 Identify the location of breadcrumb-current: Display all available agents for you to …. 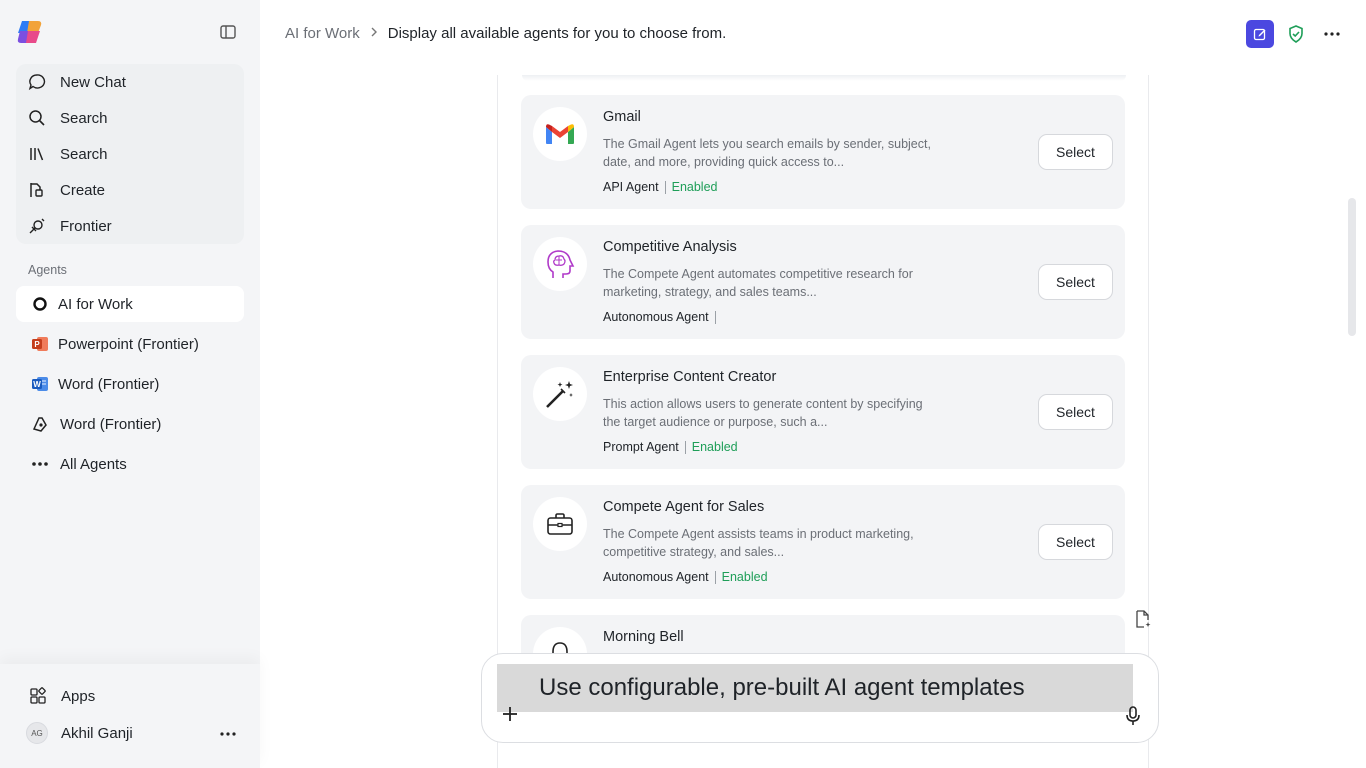
(557, 33).